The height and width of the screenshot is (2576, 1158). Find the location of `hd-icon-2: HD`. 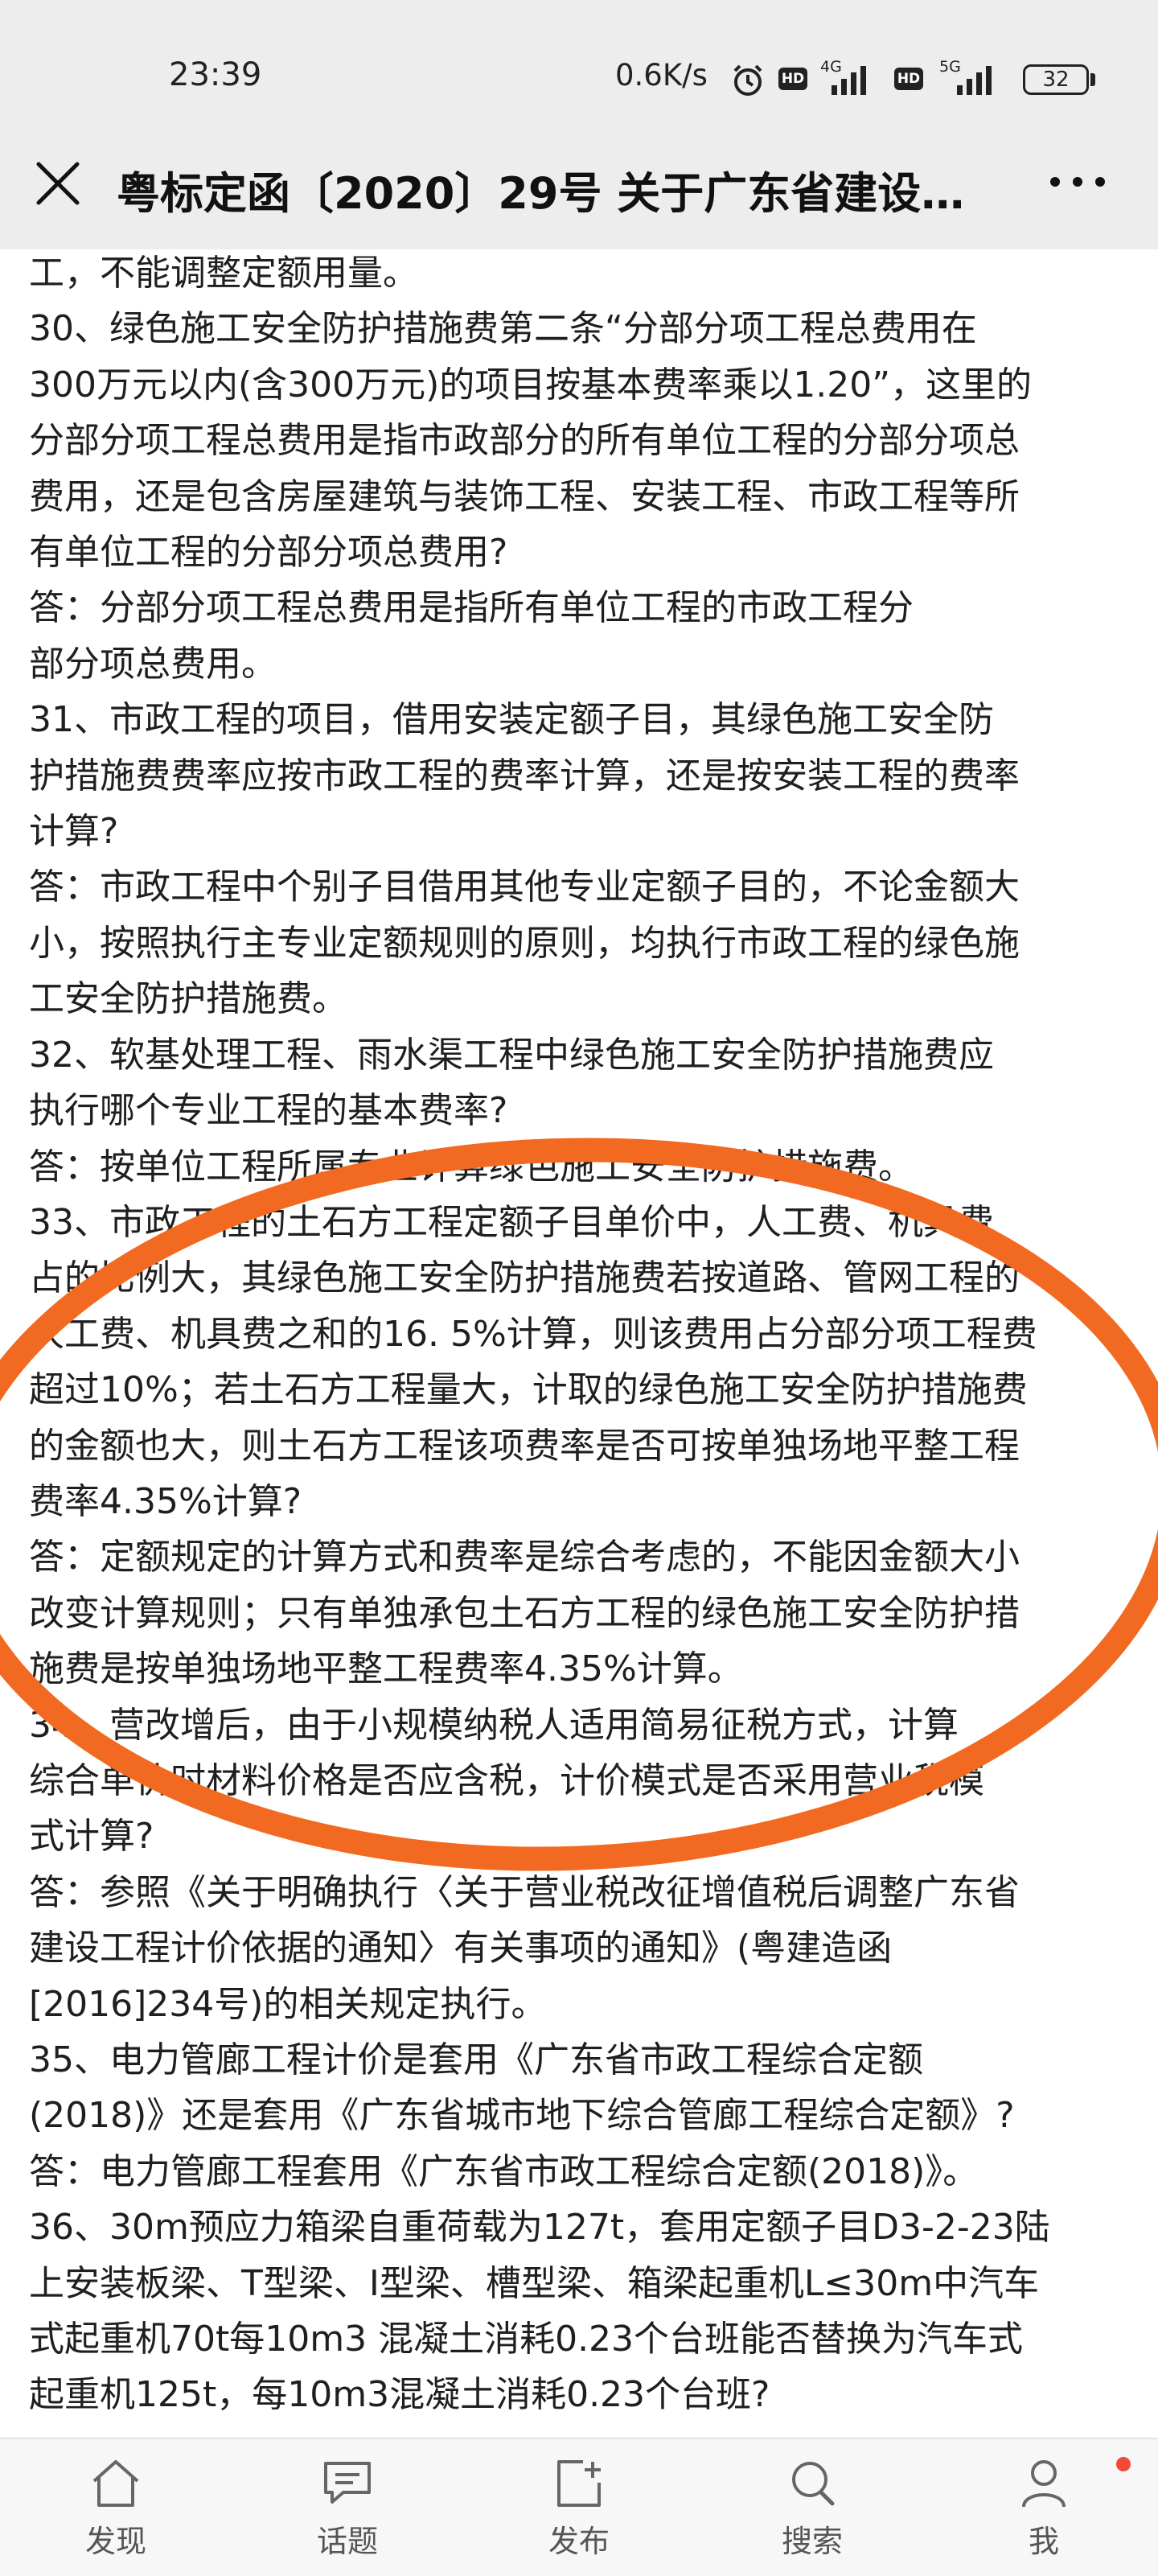

hd-icon-2: HD is located at coordinates (908, 79).